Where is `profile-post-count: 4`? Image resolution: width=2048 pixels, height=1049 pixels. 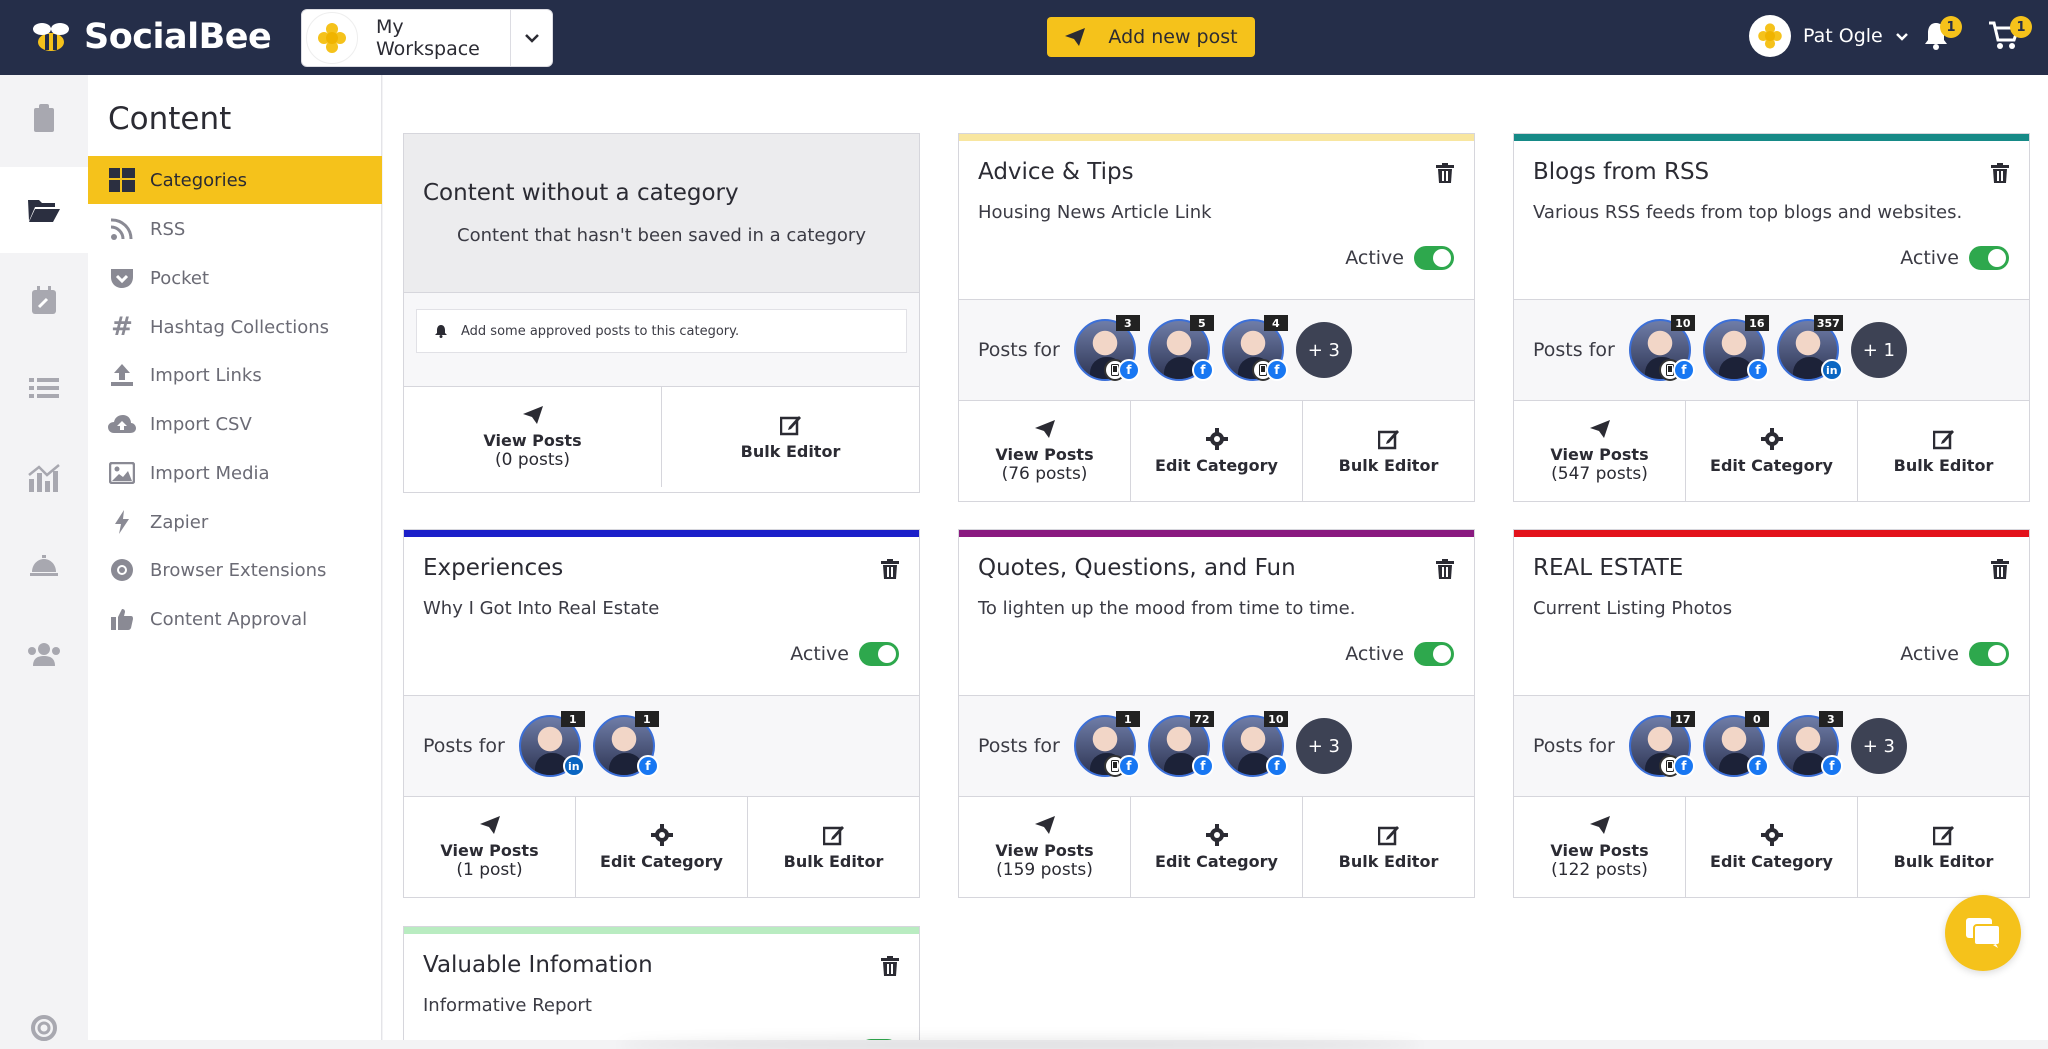
profile-post-count: 4 is located at coordinates (1275, 323).